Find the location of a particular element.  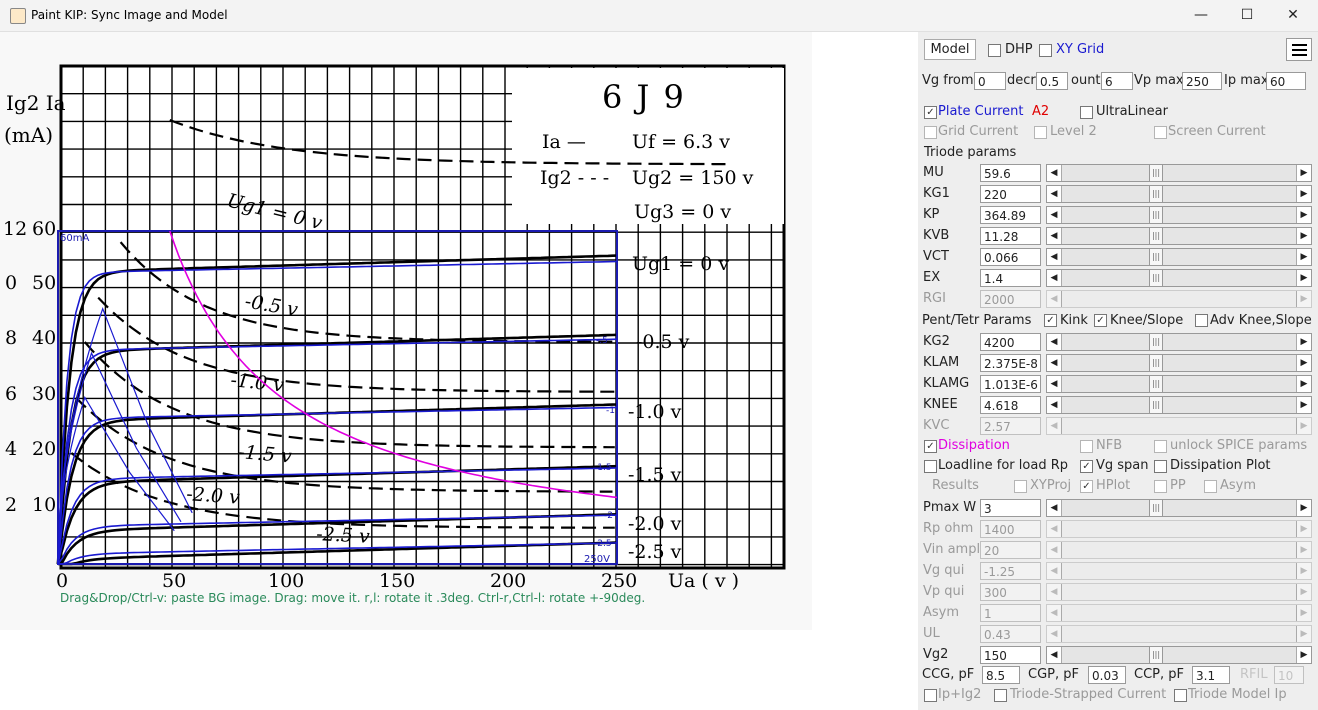

ccp-field: 3.1 is located at coordinates (1211, 675).